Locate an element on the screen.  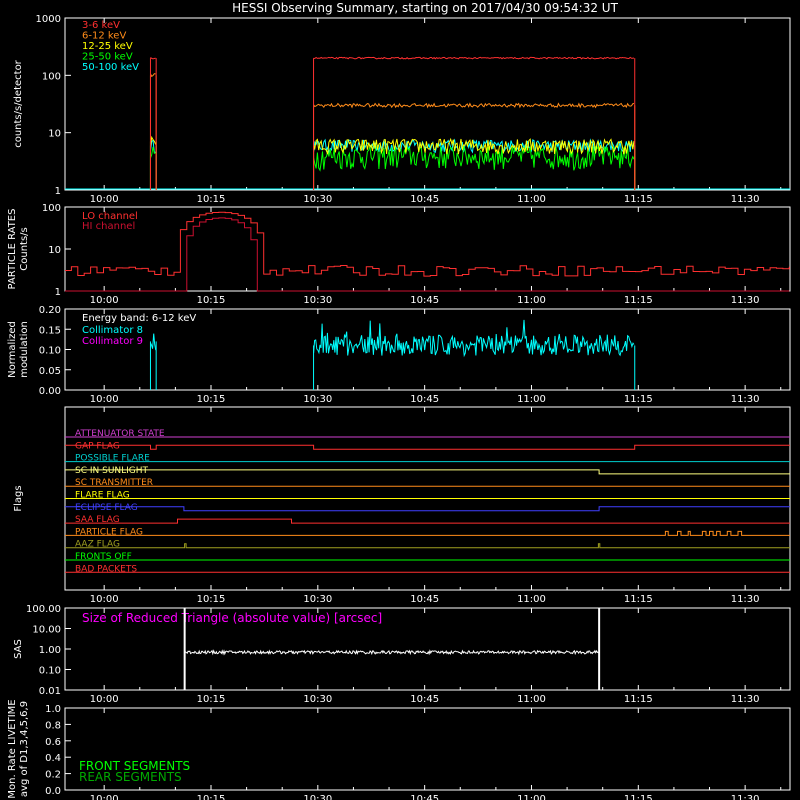
y-tick-label: 0.0 is located at coordinates (53, 791).